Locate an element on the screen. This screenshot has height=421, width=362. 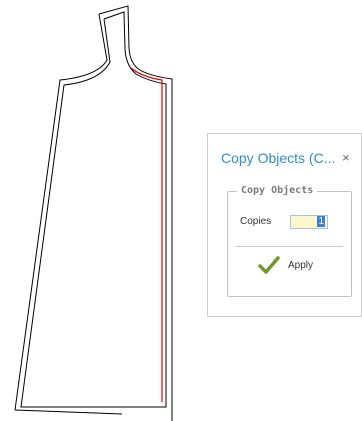
bottom-hem-line is located at coordinates (68, 412).